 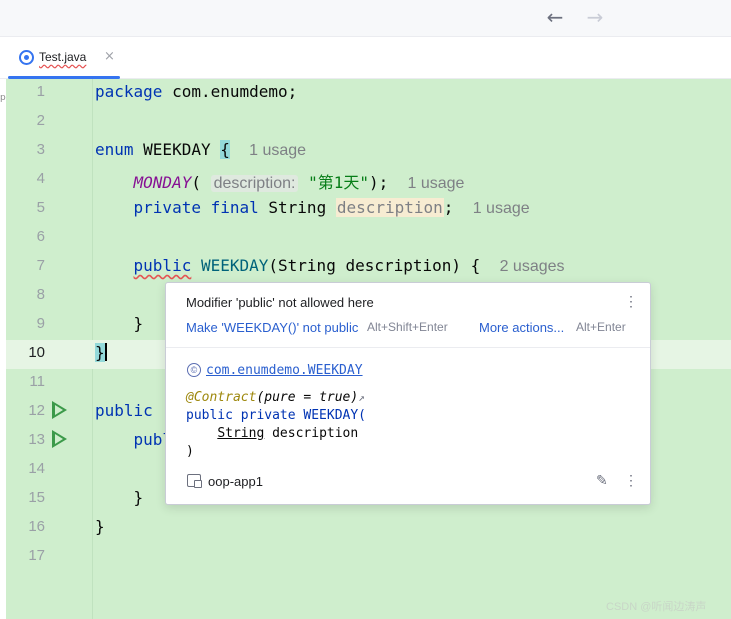 I want to click on pencil-icon: ✎, so click(x=602, y=480).